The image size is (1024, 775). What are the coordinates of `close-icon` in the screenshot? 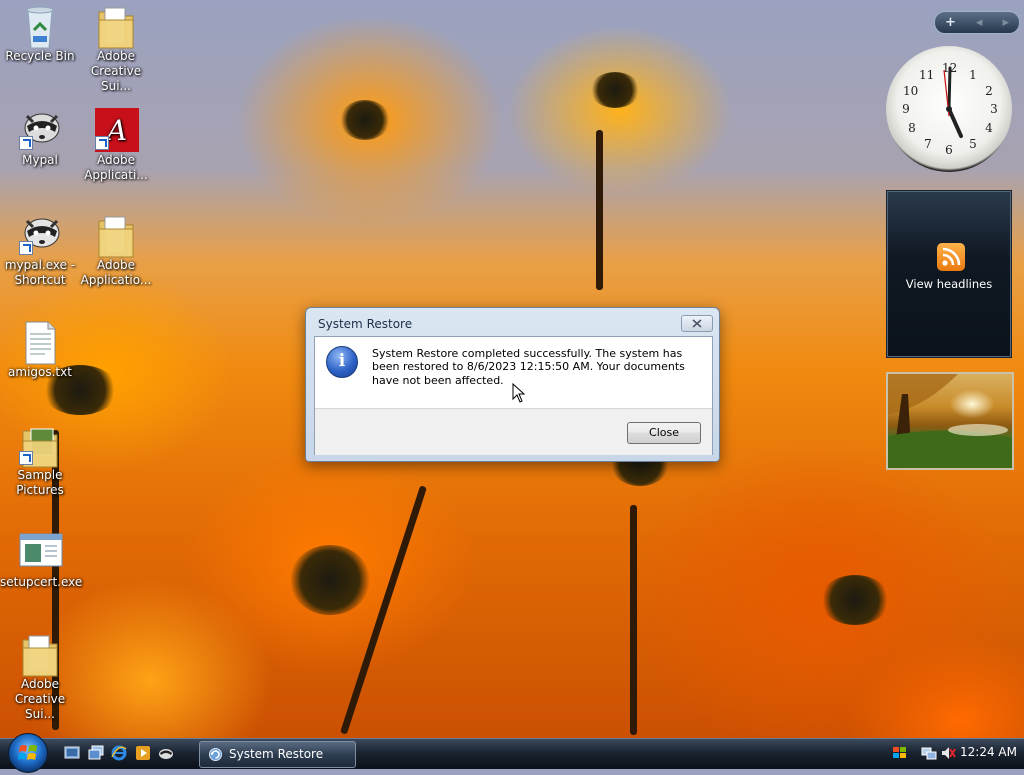 It's located at (697, 323).